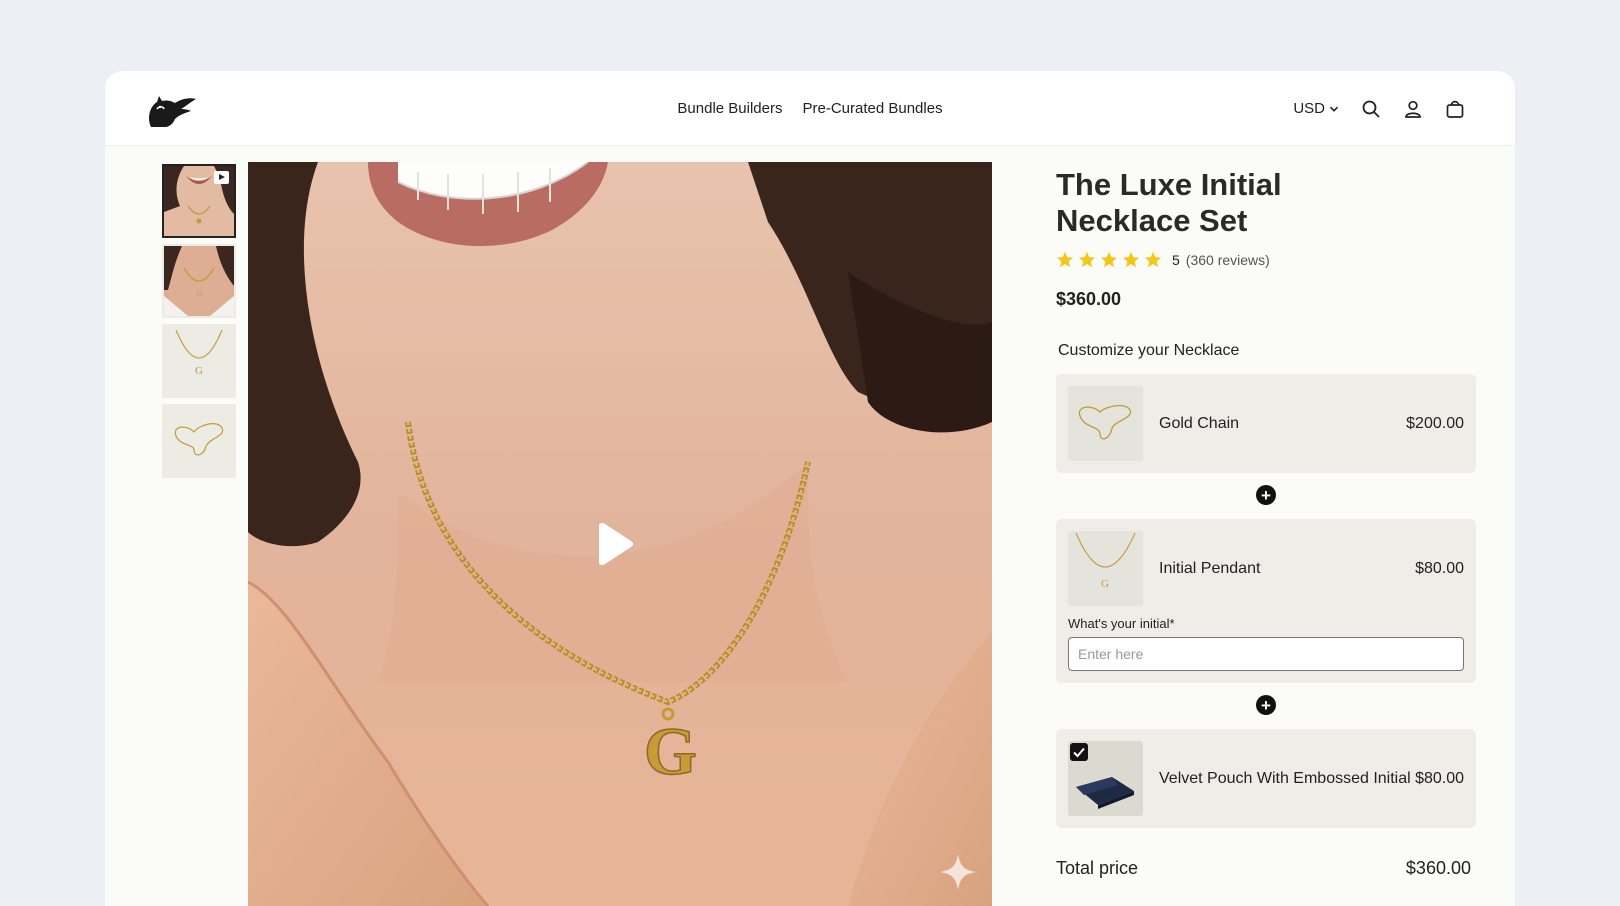  Describe the element at coordinates (1438, 868) in the screenshot. I see `total-value: $360.00` at that location.